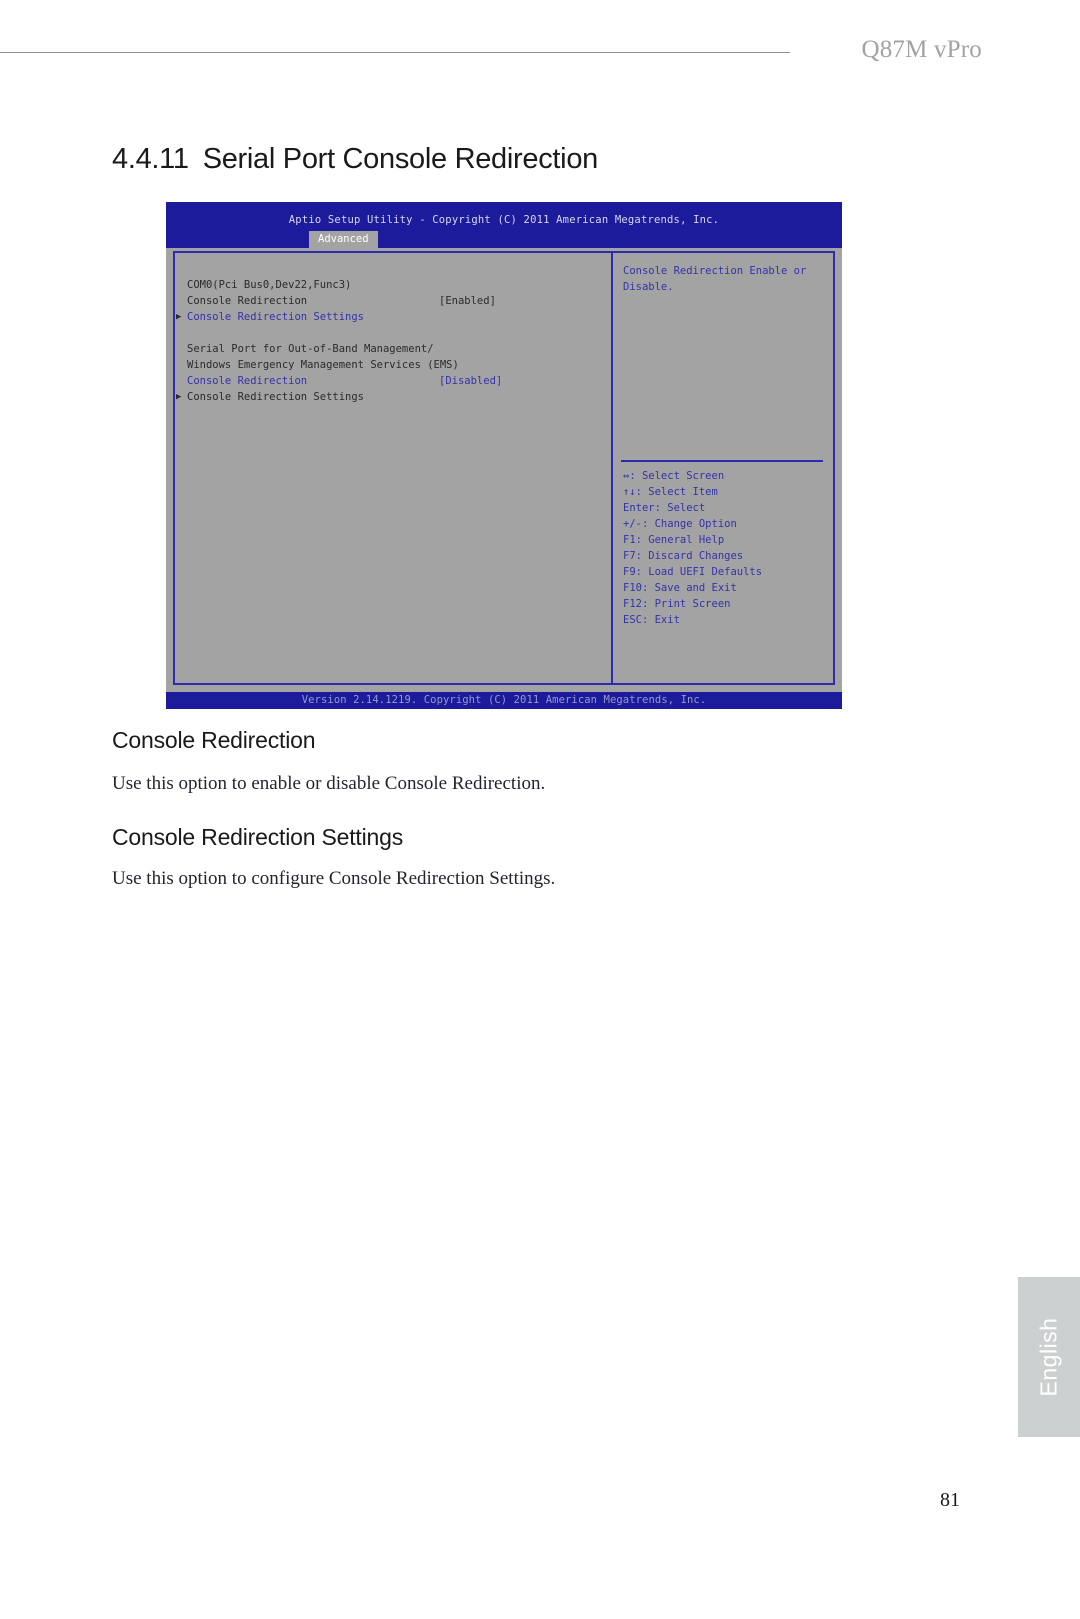 The image size is (1080, 1619). Describe the element at coordinates (504, 206) in the screenshot. I see `bios-top-accent-bar` at that location.